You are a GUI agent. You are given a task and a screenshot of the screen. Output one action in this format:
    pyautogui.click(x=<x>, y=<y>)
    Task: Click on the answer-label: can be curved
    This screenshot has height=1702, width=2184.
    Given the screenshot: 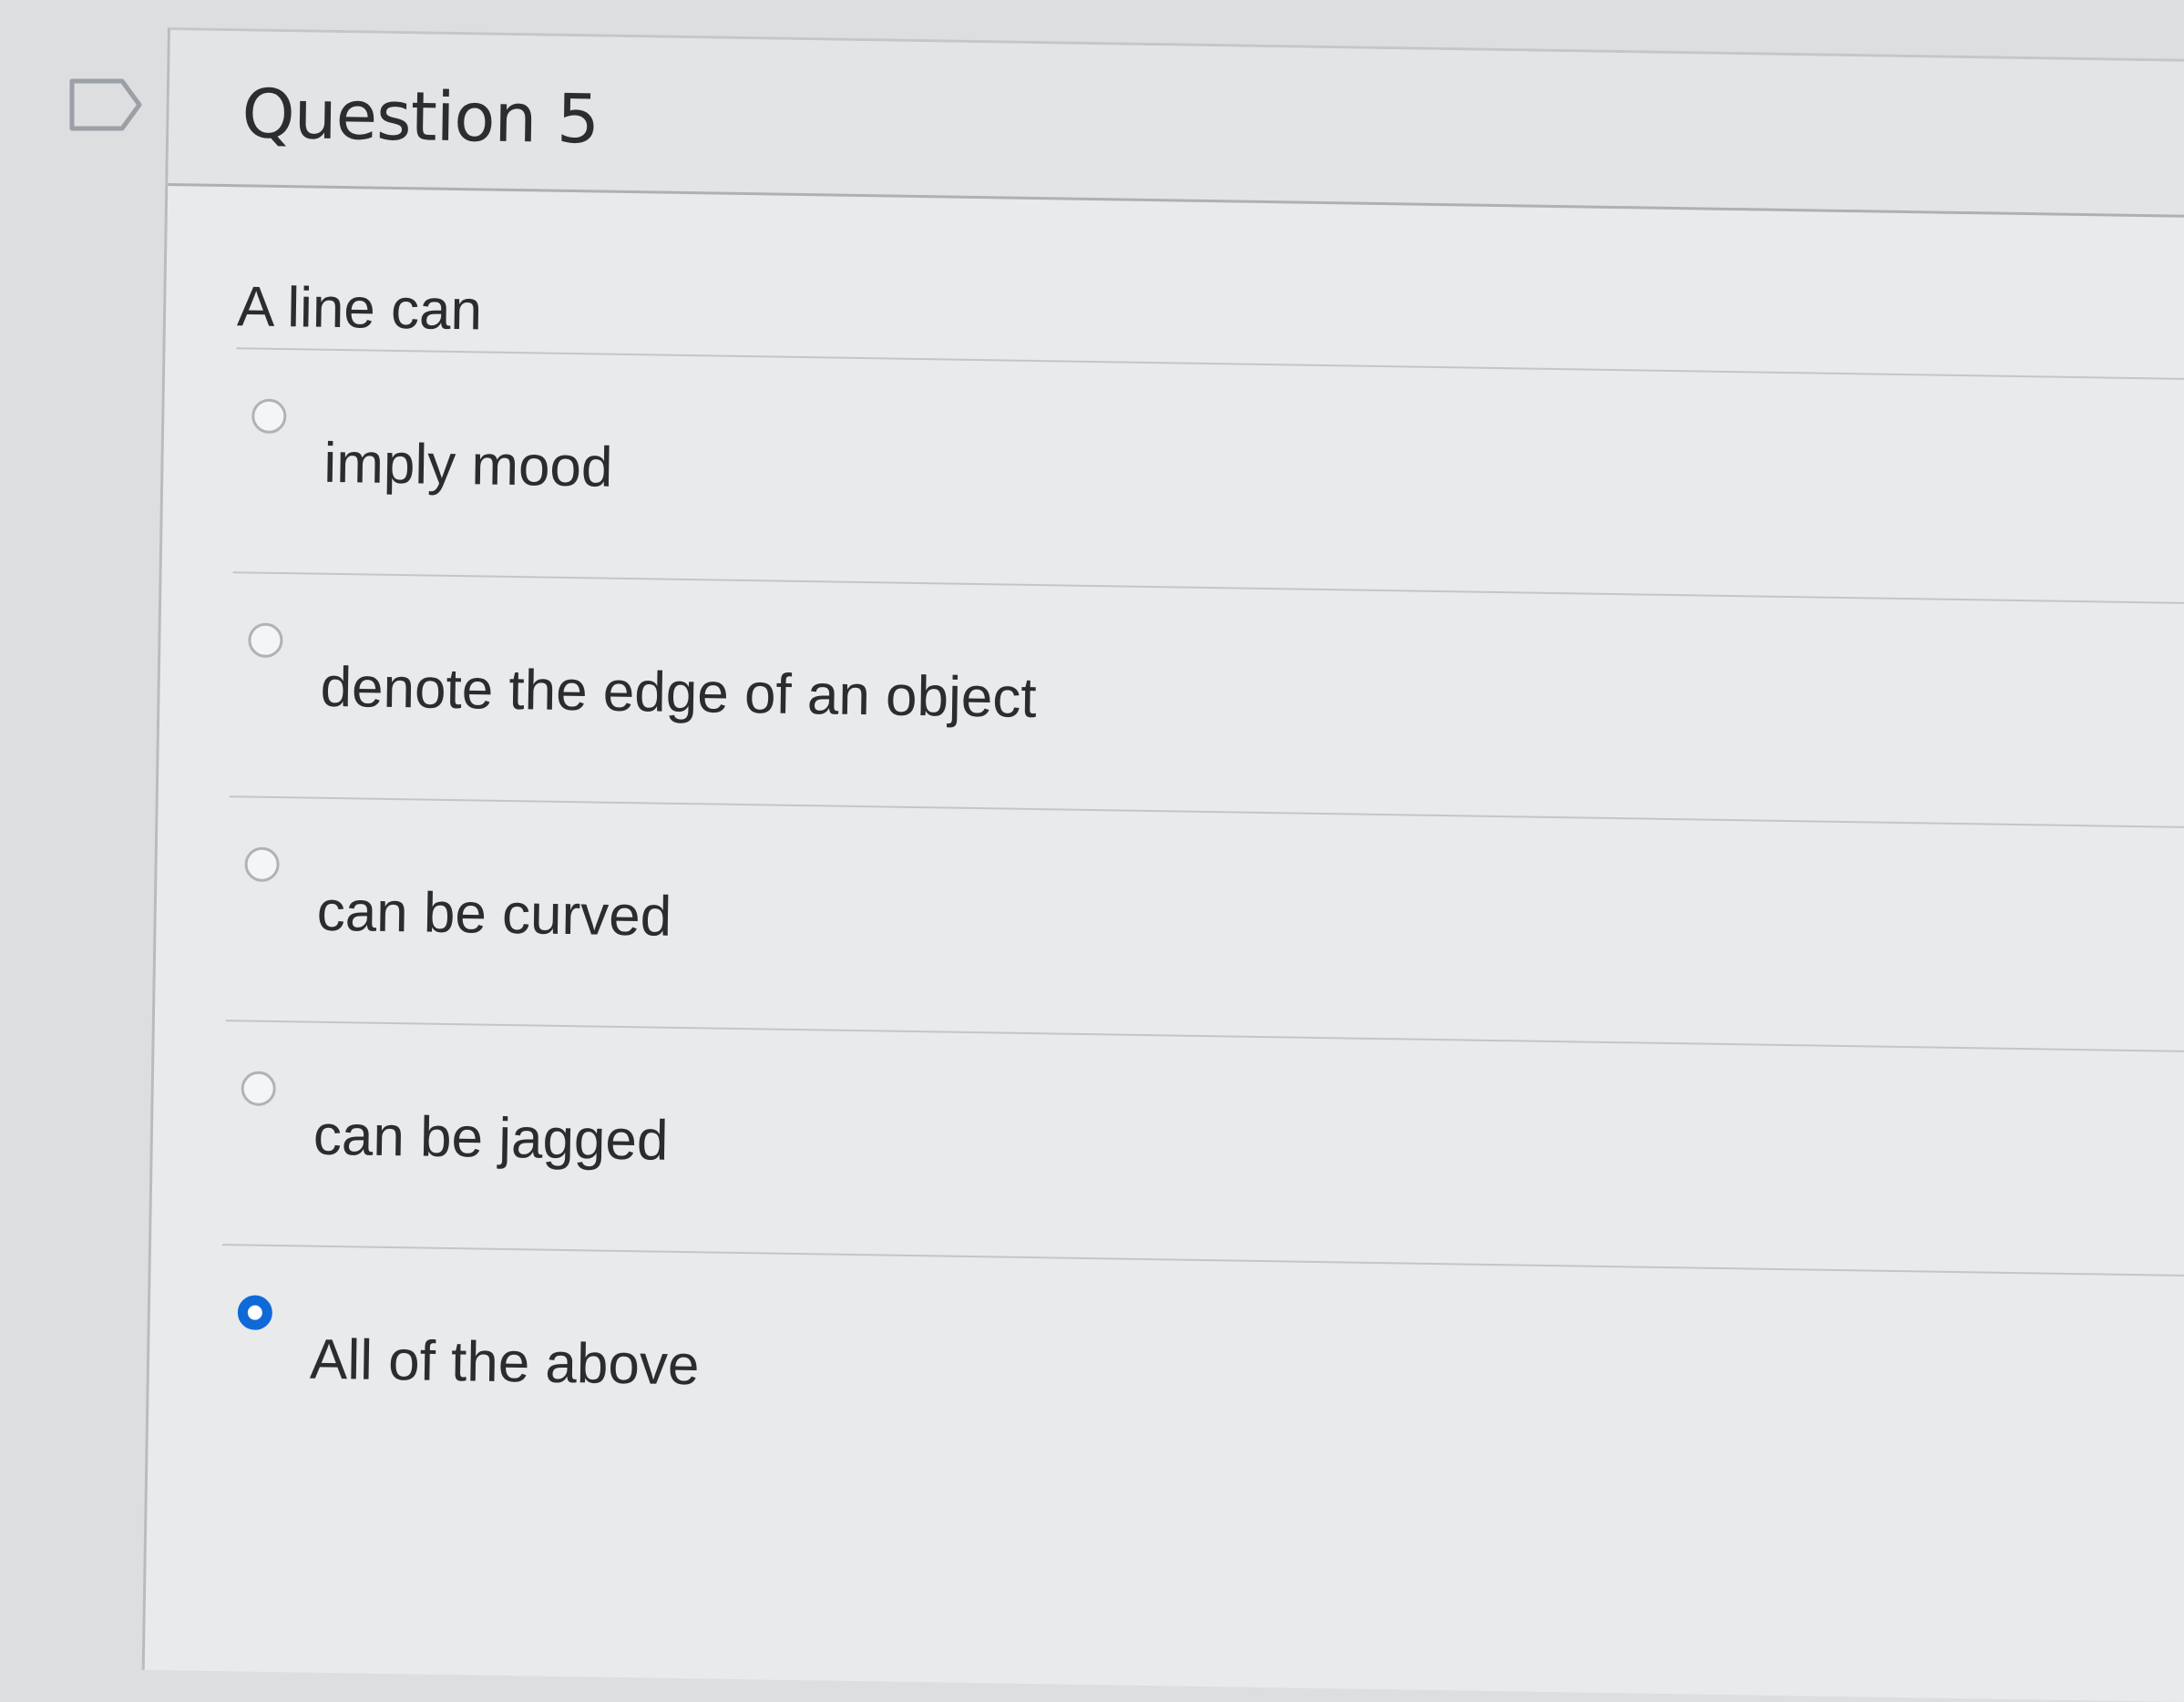 What is the action you would take?
    pyautogui.click(x=494, y=914)
    